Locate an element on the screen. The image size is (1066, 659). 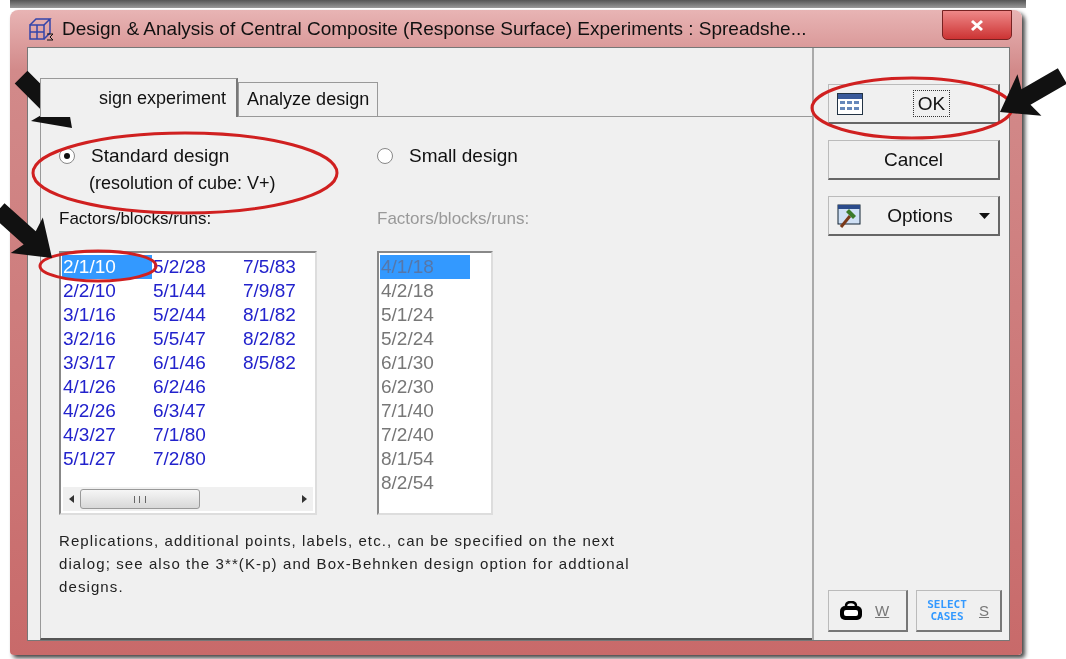
list-item: 4/2/26 is located at coordinates (107, 411).